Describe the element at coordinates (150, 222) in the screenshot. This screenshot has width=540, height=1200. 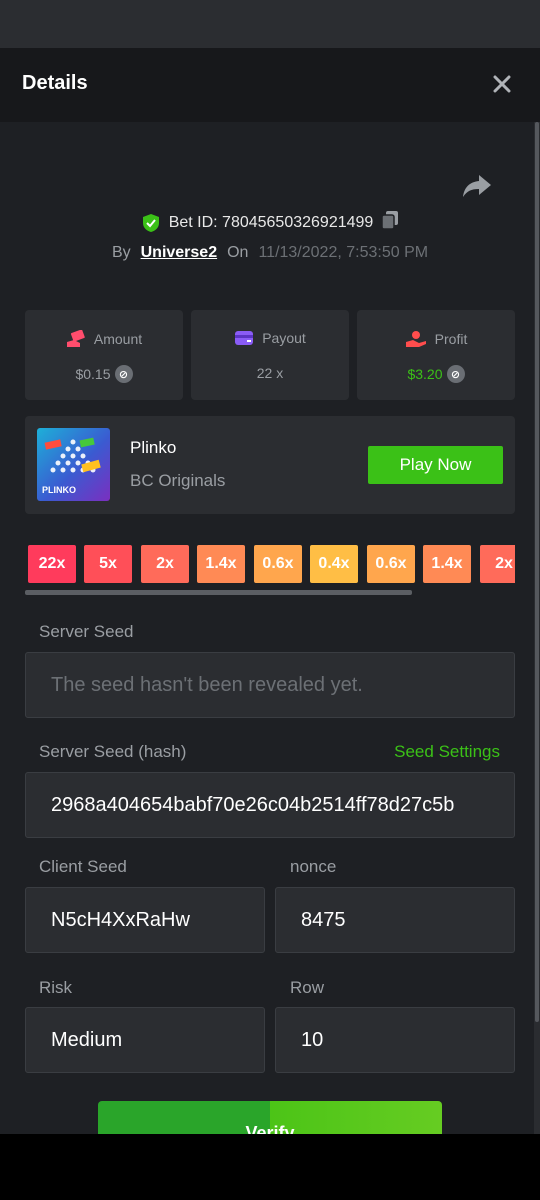
I see `verified-shield-icon` at that location.